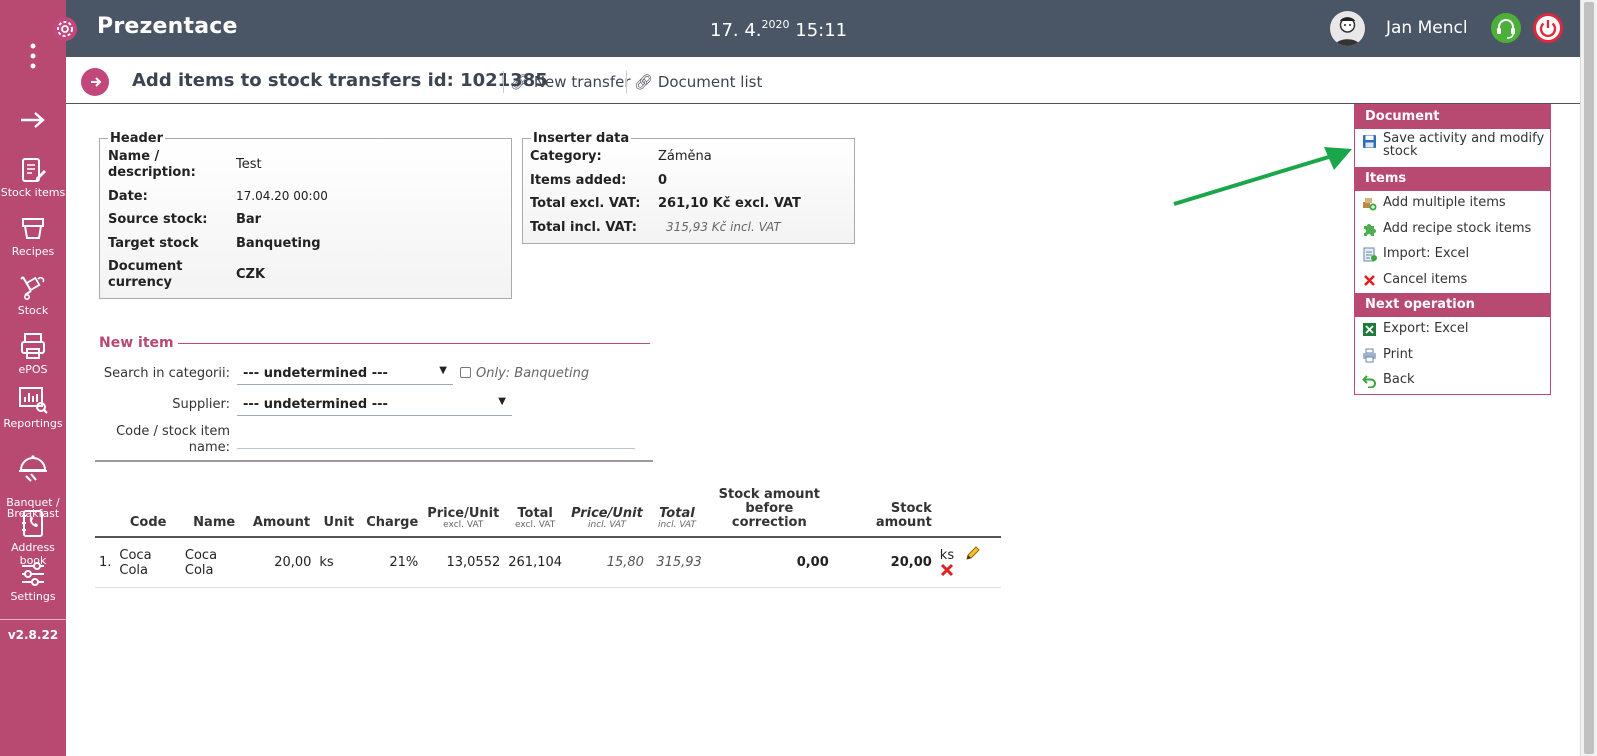 The height and width of the screenshot is (756, 1597). I want to click on scrollbar-thumb, so click(1589, 378).